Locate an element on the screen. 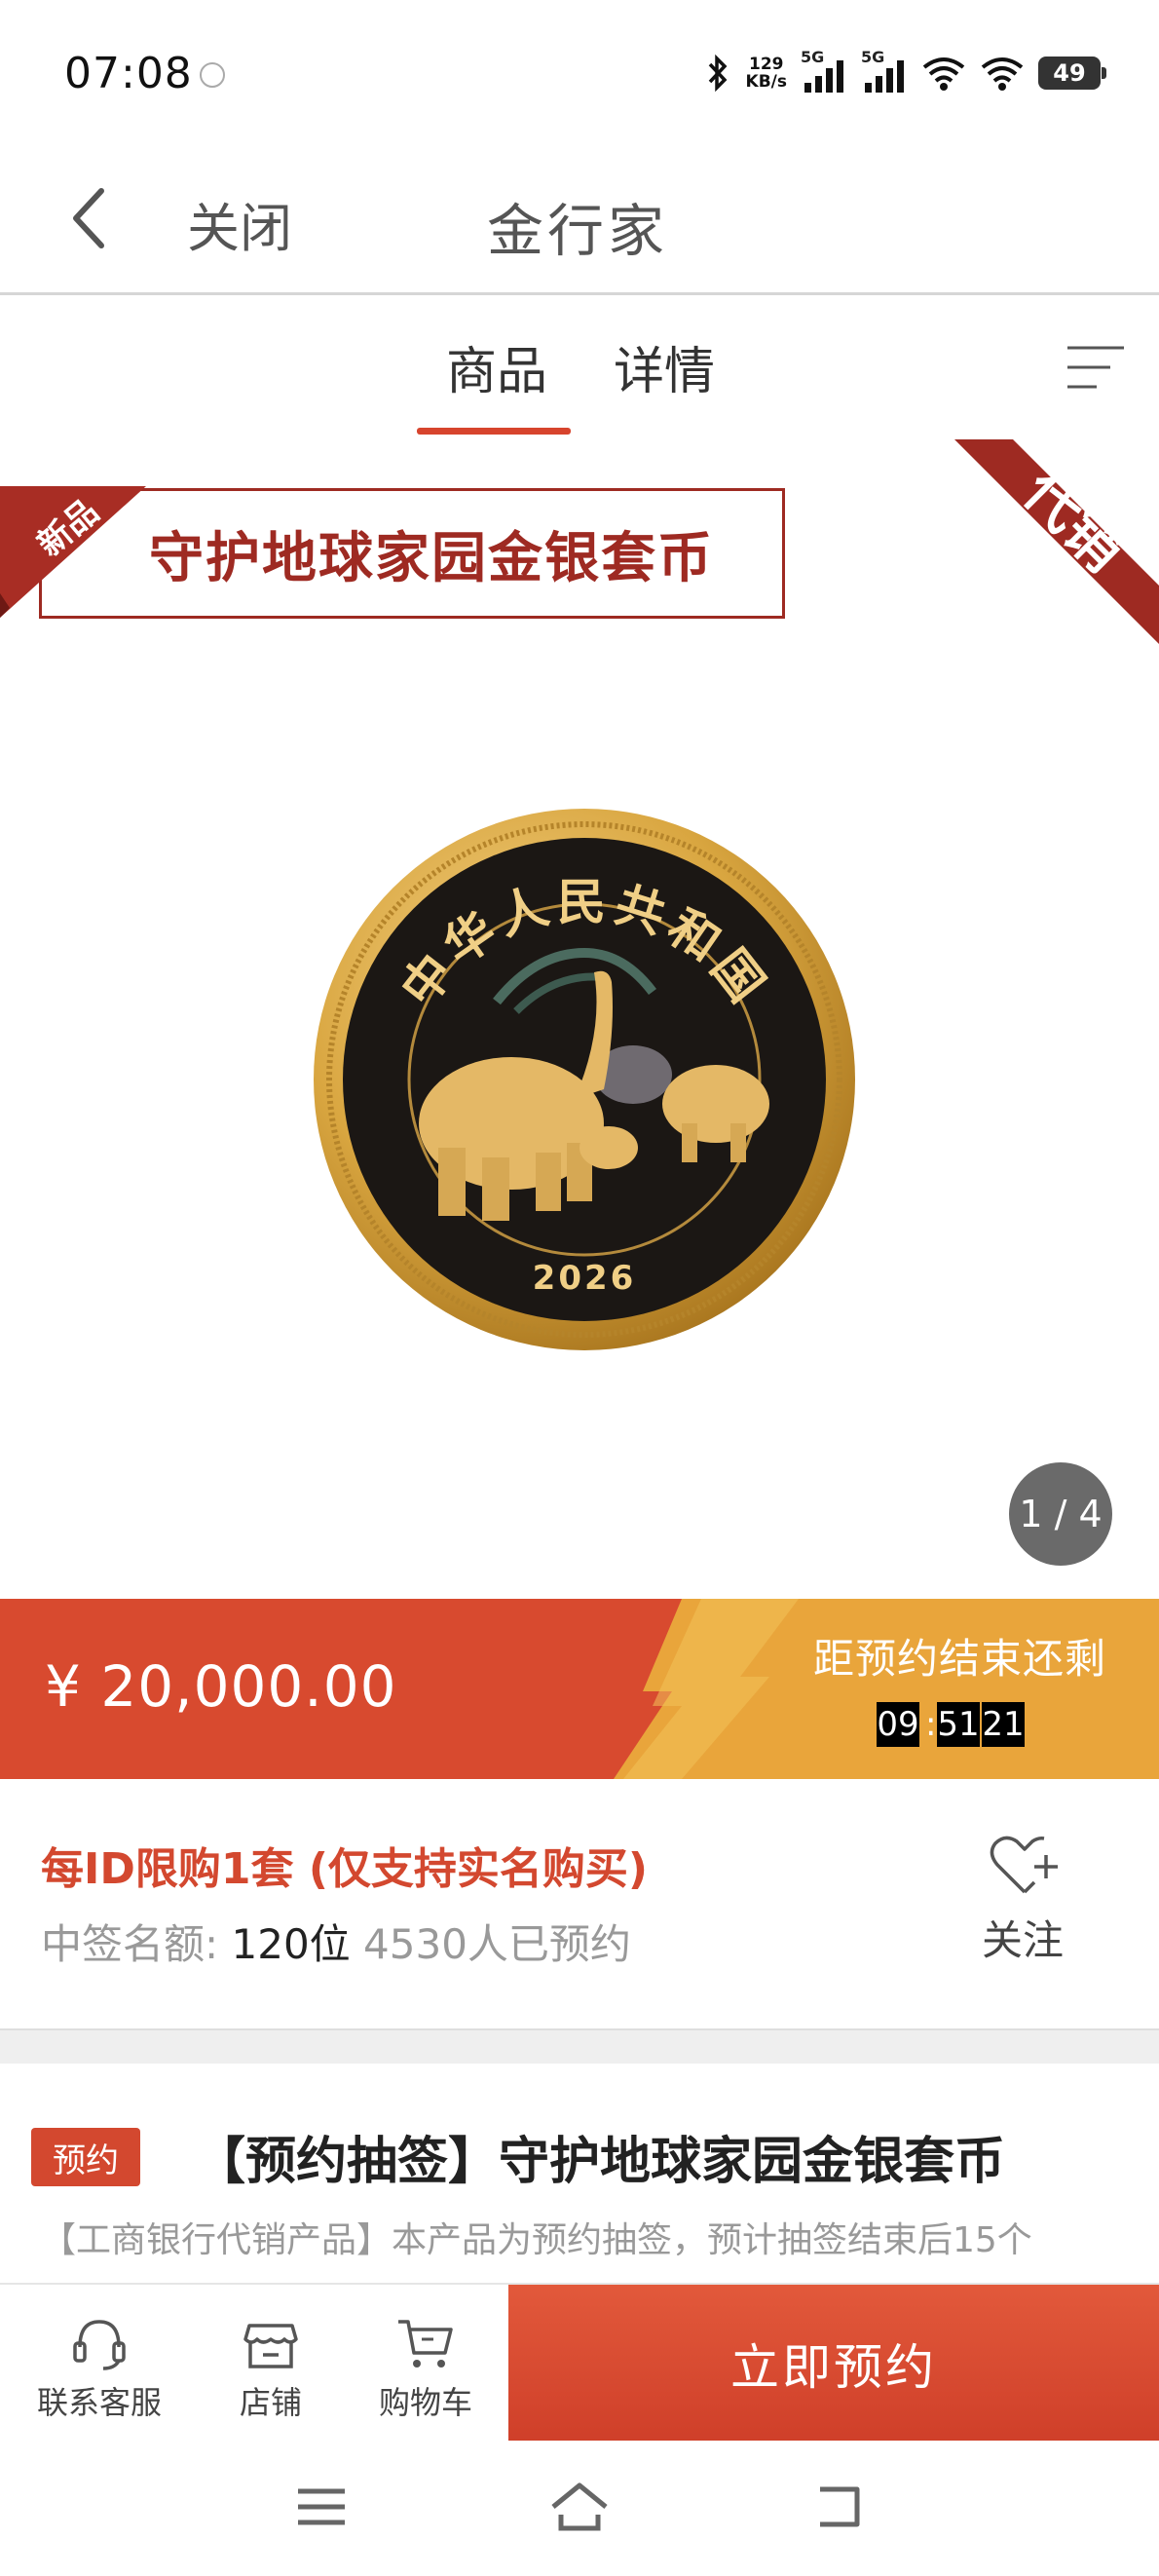 This screenshot has width=1159, height=2576. bluetooth-icon is located at coordinates (717, 73).